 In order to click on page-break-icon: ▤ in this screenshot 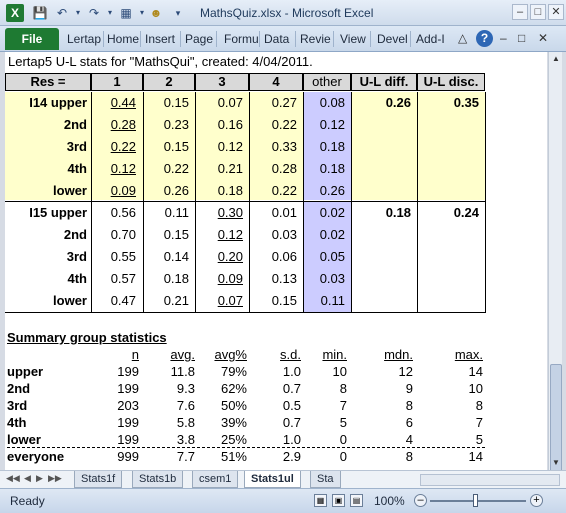, I will do `click(356, 500)`.